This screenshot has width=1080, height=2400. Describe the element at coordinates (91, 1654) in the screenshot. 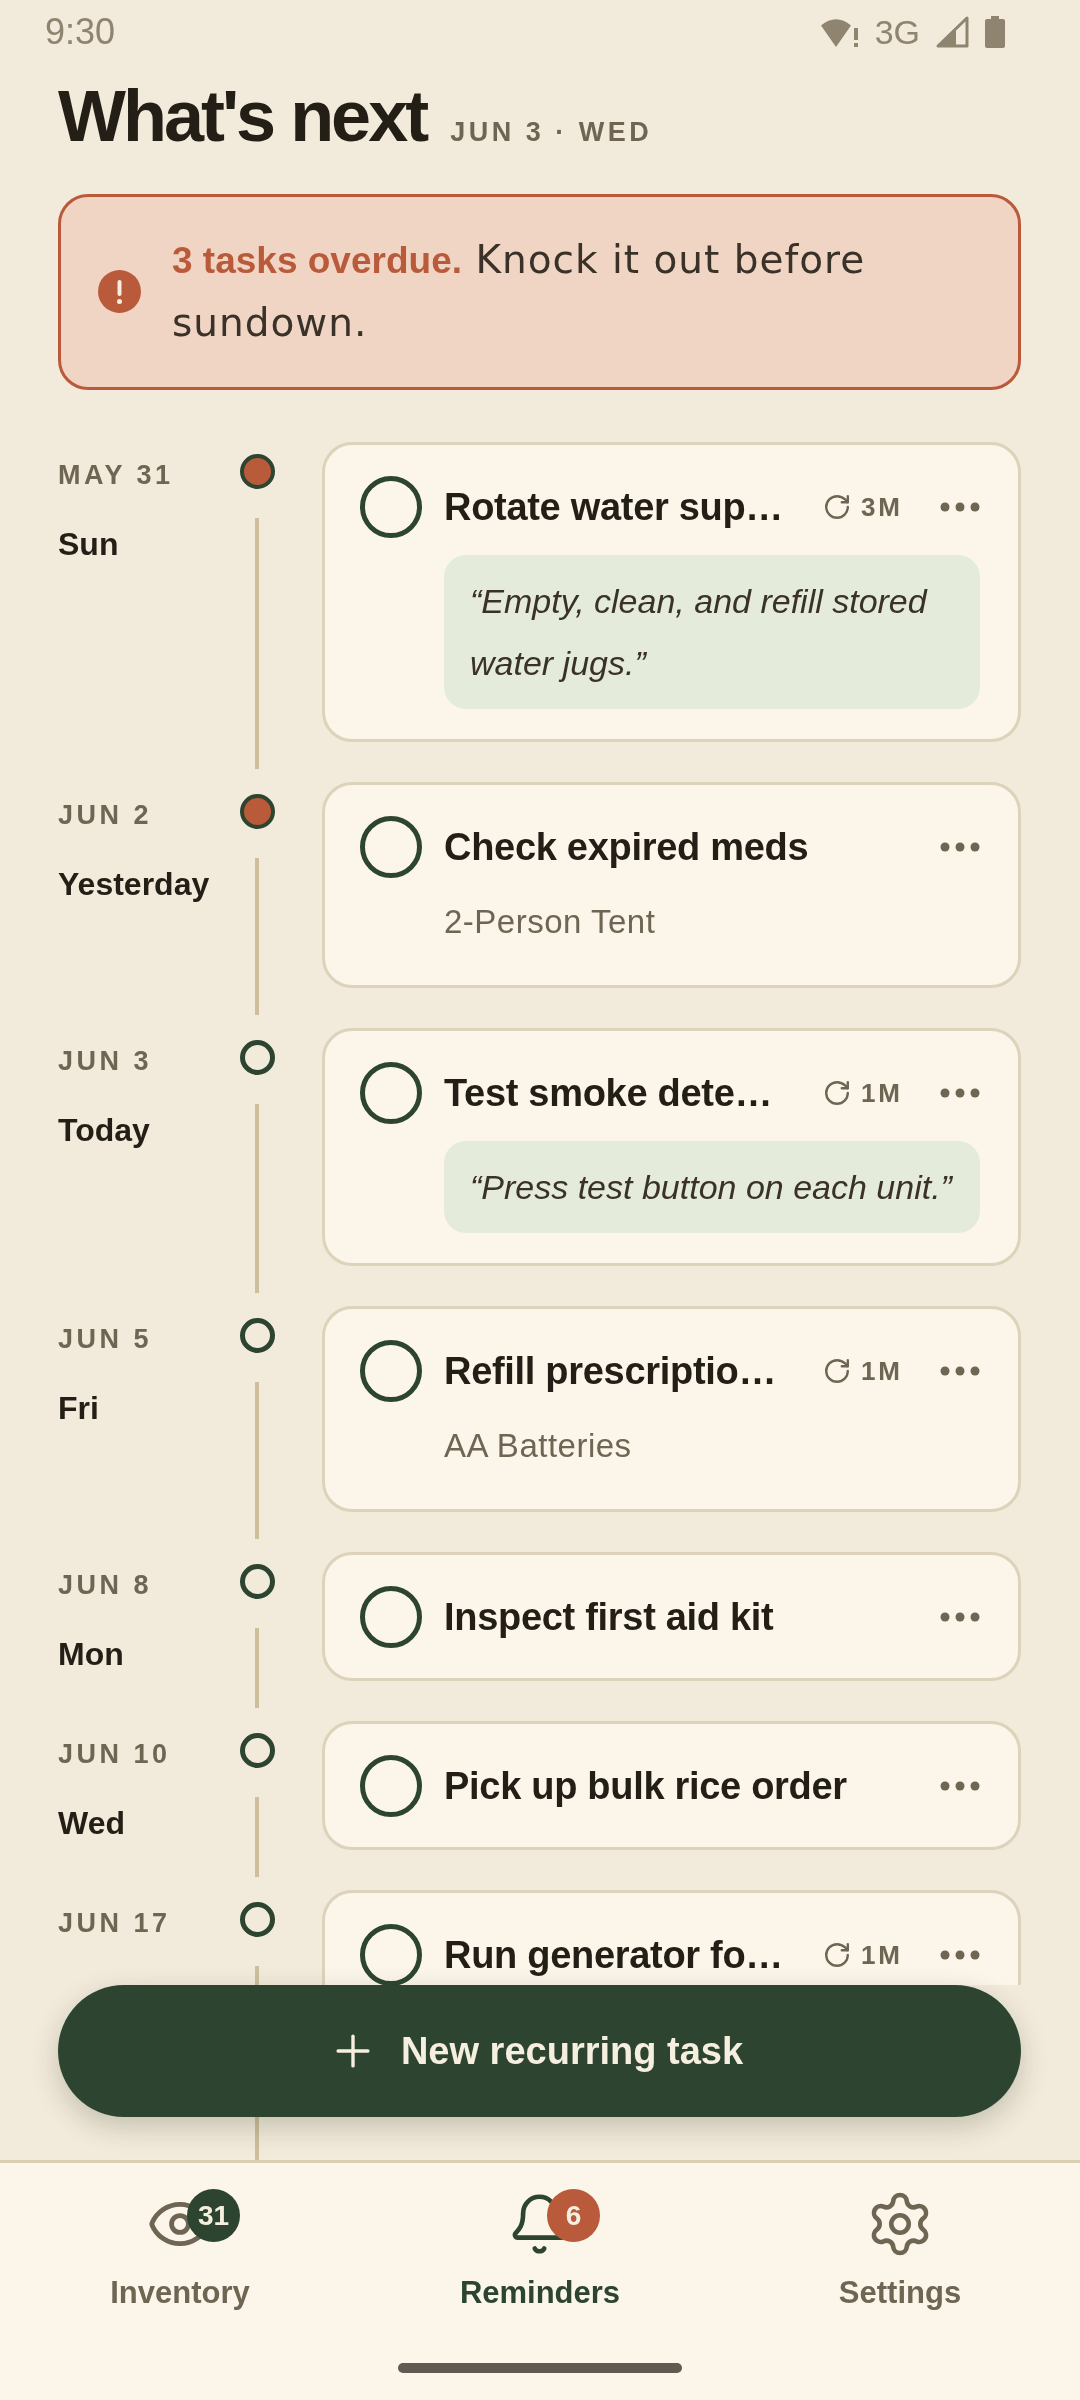

I see `timeline-day: Mon` at that location.